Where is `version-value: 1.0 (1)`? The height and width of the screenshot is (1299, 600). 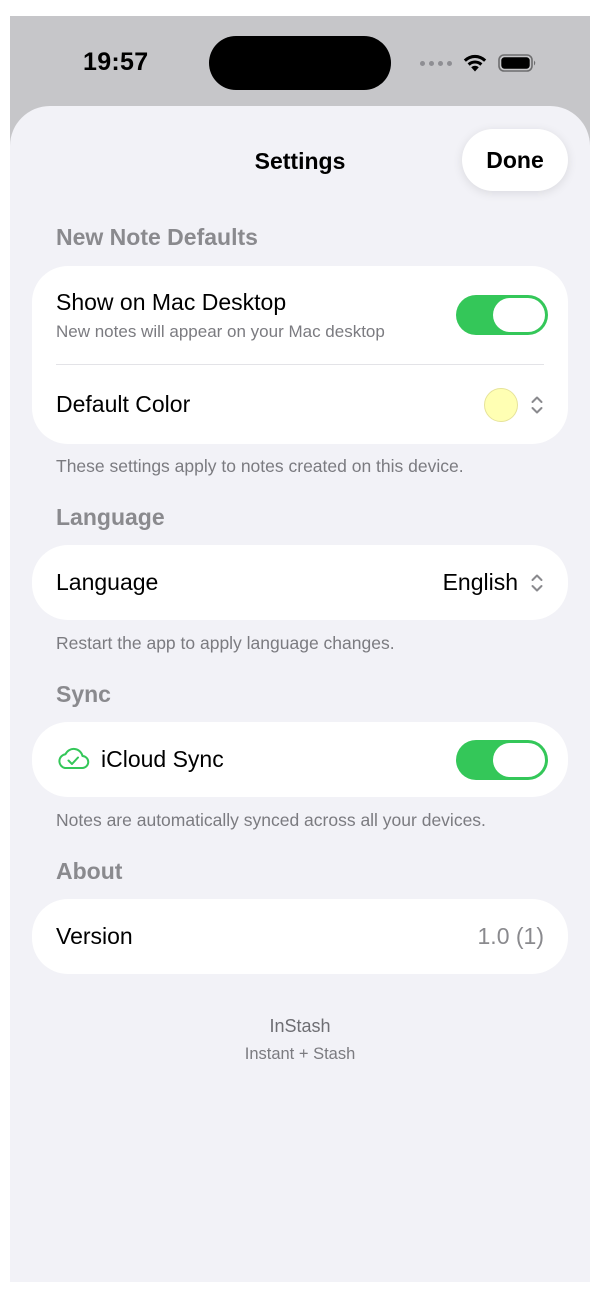 version-value: 1.0 (1) is located at coordinates (510, 936).